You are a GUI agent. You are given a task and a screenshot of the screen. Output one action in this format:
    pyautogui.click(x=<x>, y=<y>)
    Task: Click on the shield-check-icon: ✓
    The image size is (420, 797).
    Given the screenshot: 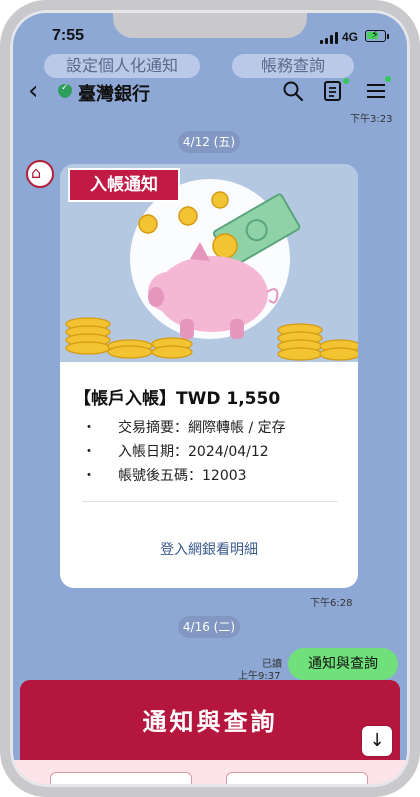 What is the action you would take?
    pyautogui.click(x=65, y=90)
    